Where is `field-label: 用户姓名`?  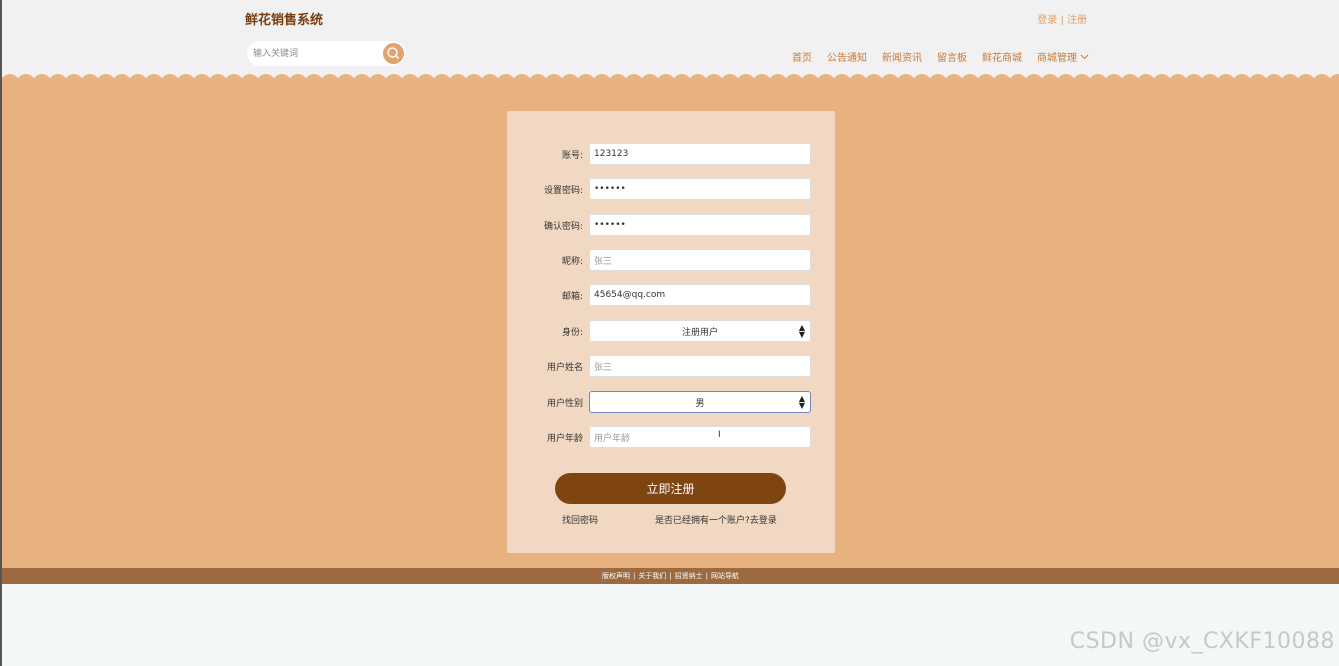 field-label: 用户姓名 is located at coordinates (564, 368).